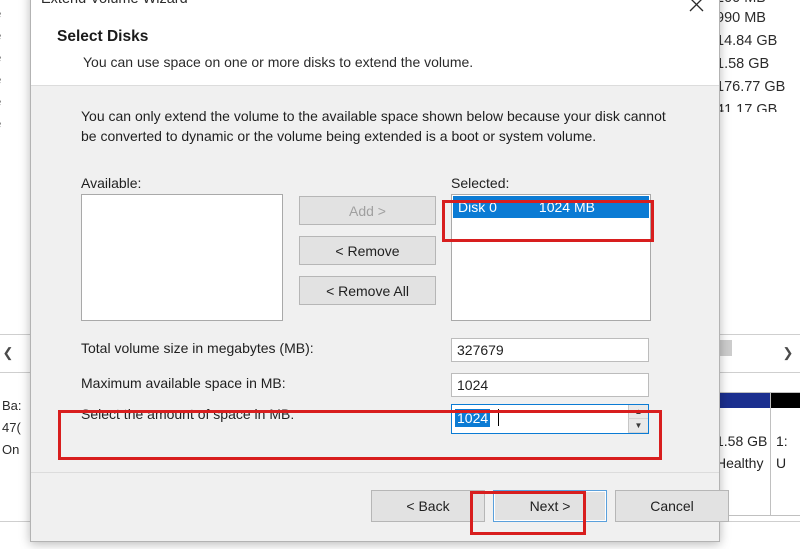 The width and height of the screenshot is (800, 549). I want to click on maximum-available-space-value: 1024, so click(550, 385).